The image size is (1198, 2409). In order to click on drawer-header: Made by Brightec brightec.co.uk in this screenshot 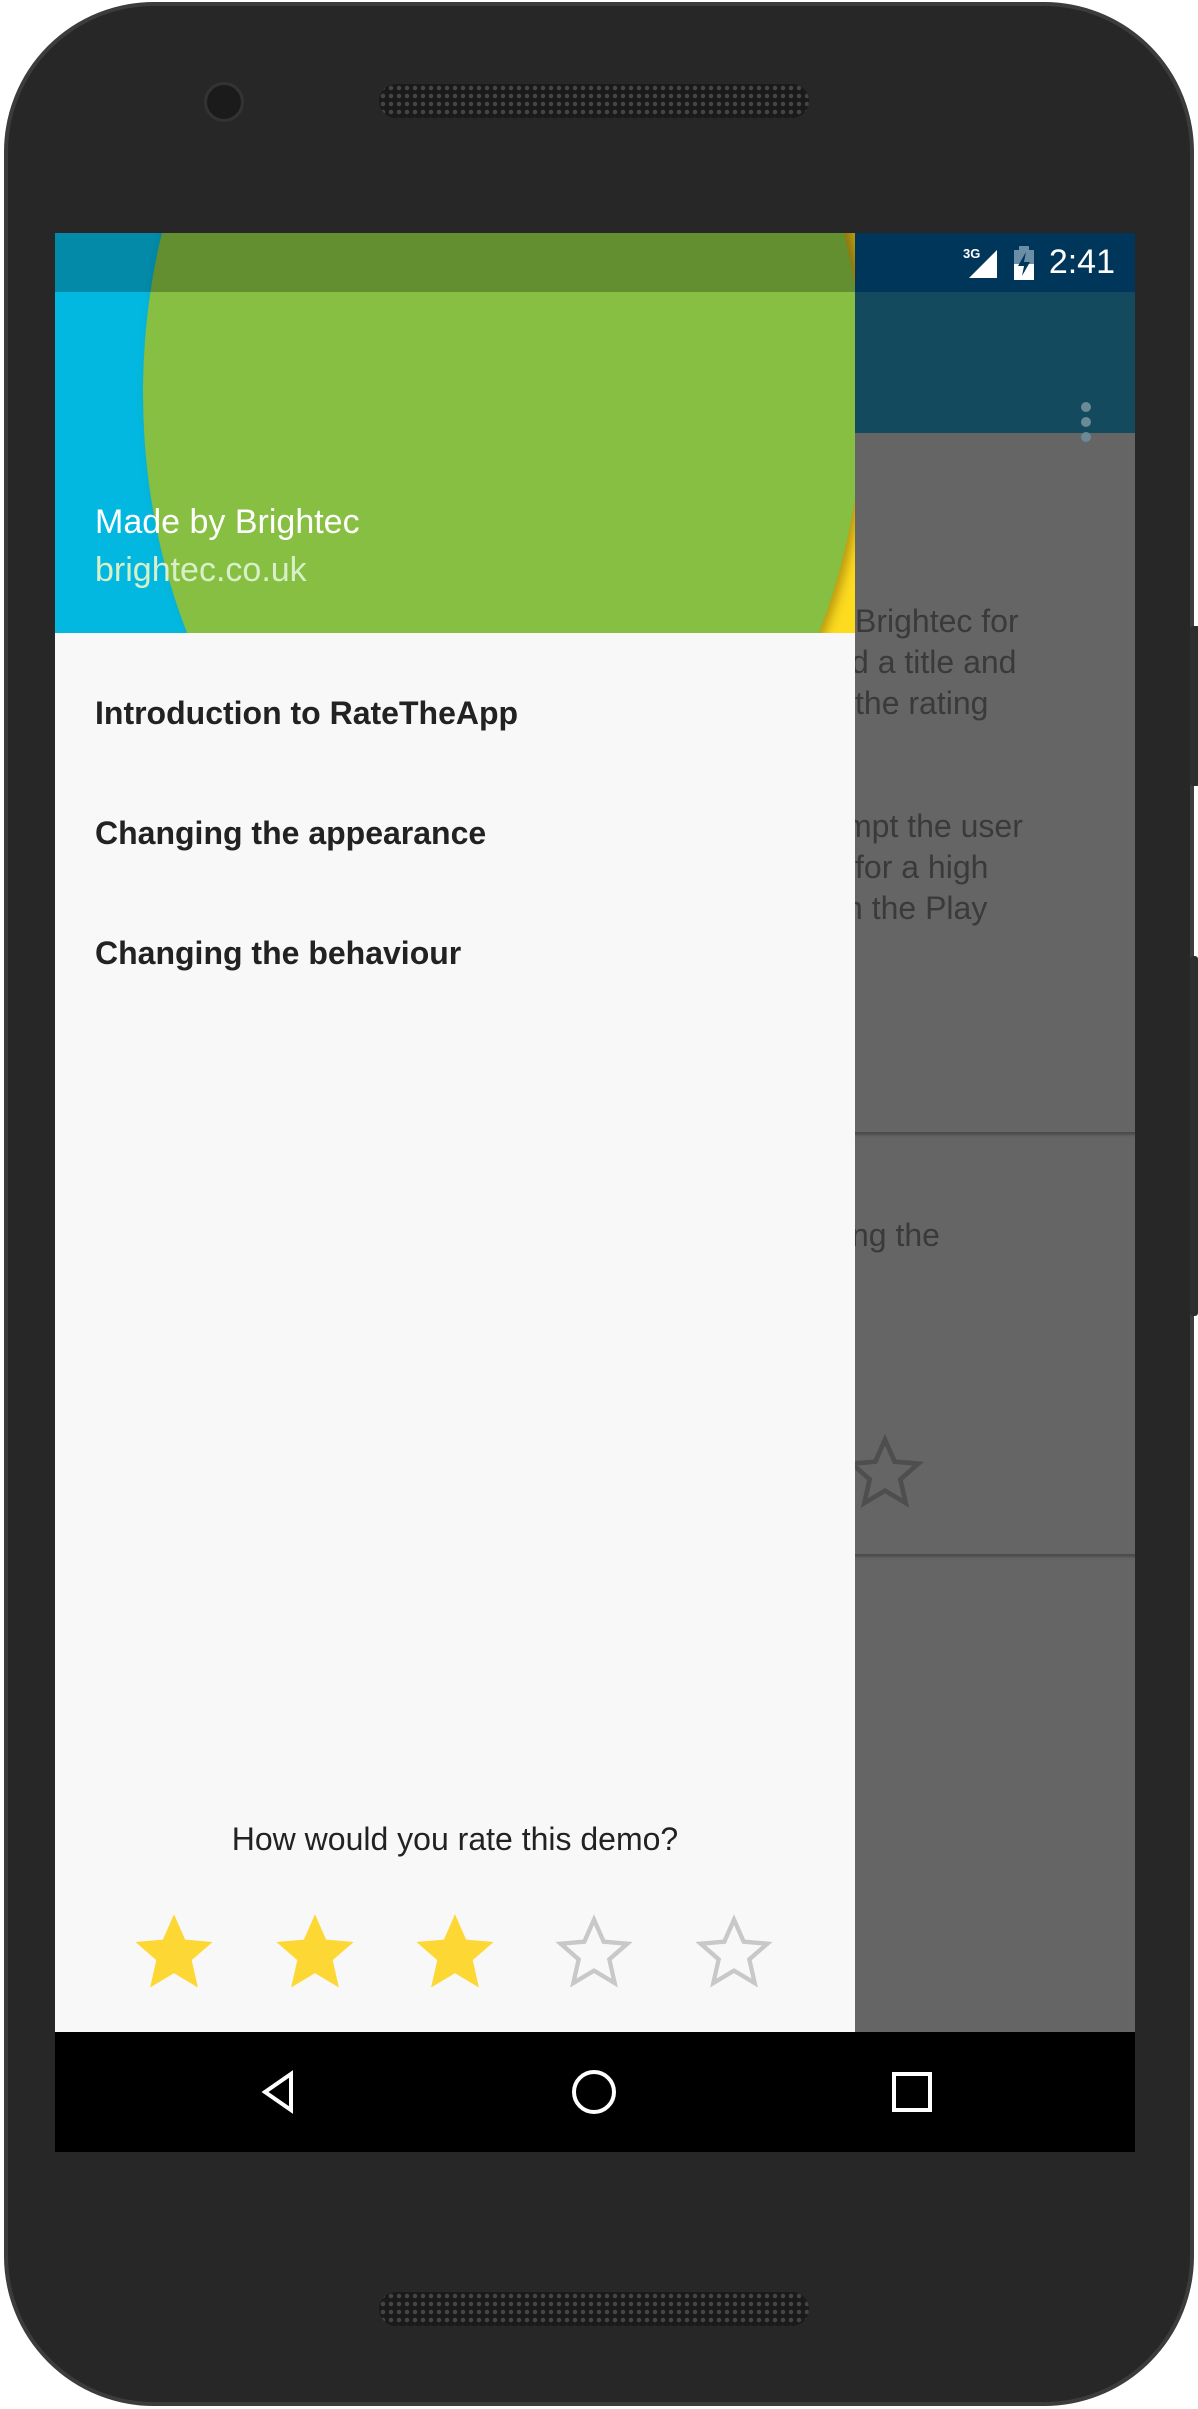, I will do `click(455, 433)`.